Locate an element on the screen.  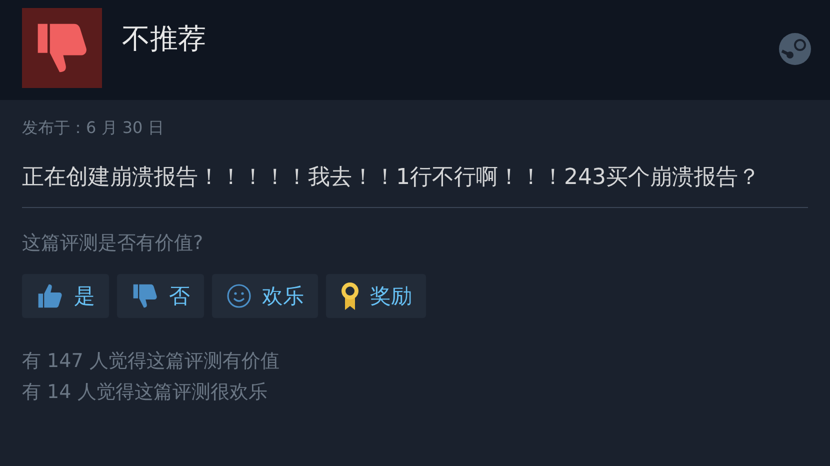
review-text: 正在创建崩溃报告！！！！！我去！！1行不行啊！！！243买个崩溃报告？ is located at coordinates (391, 178).